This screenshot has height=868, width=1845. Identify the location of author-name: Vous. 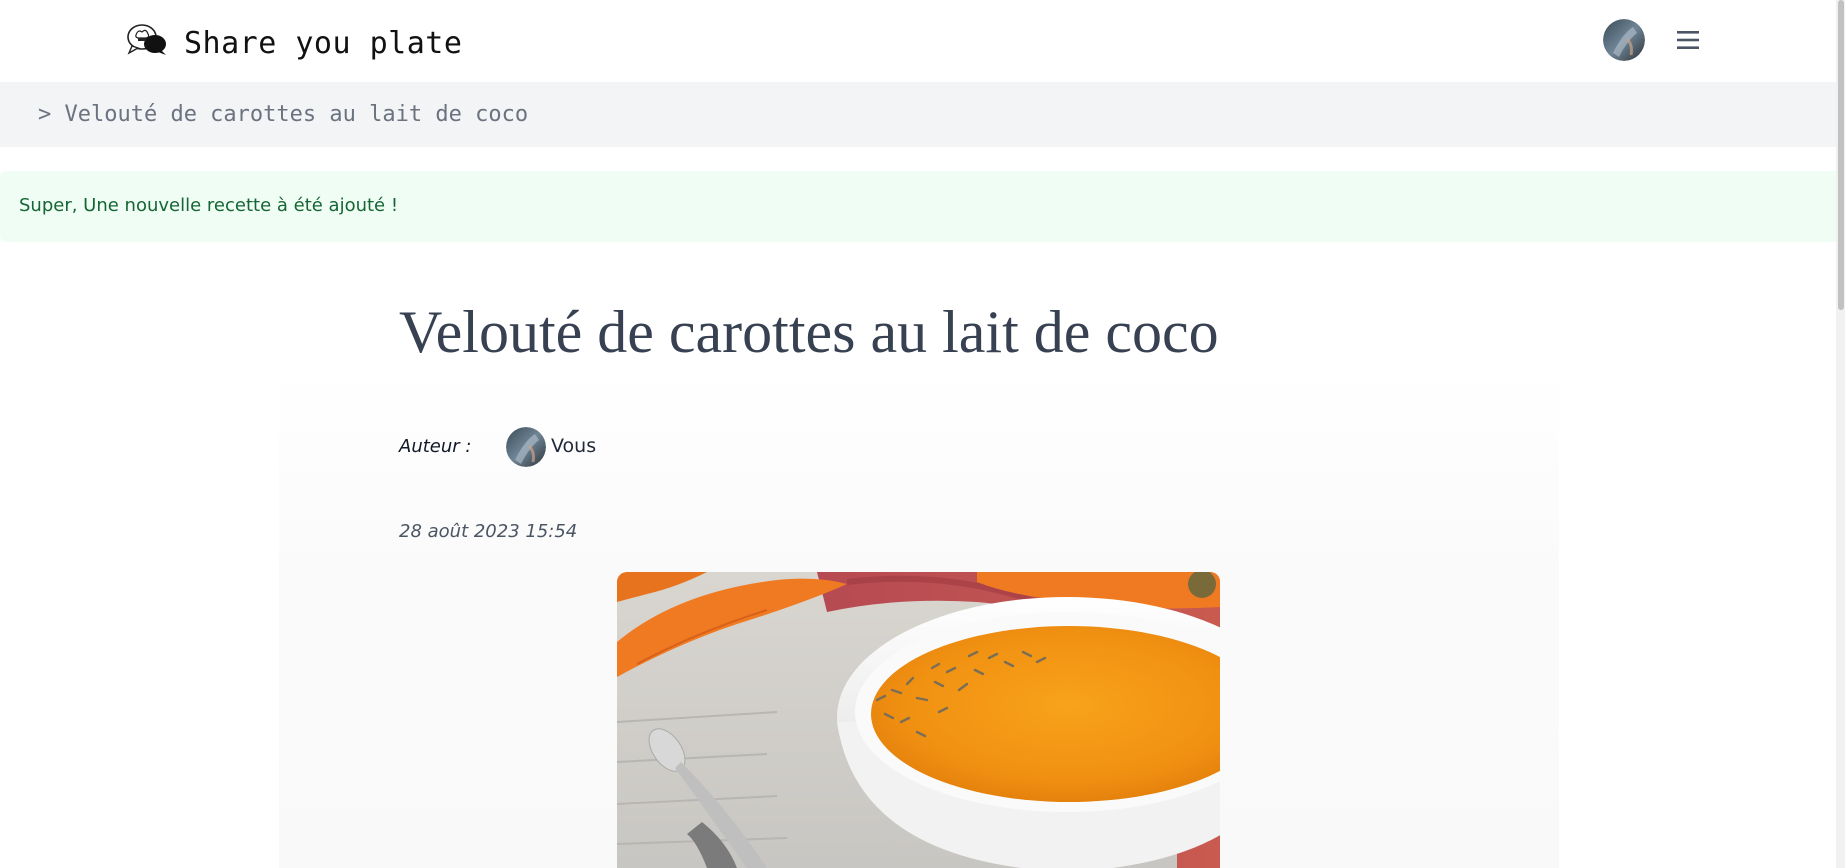
(573, 446).